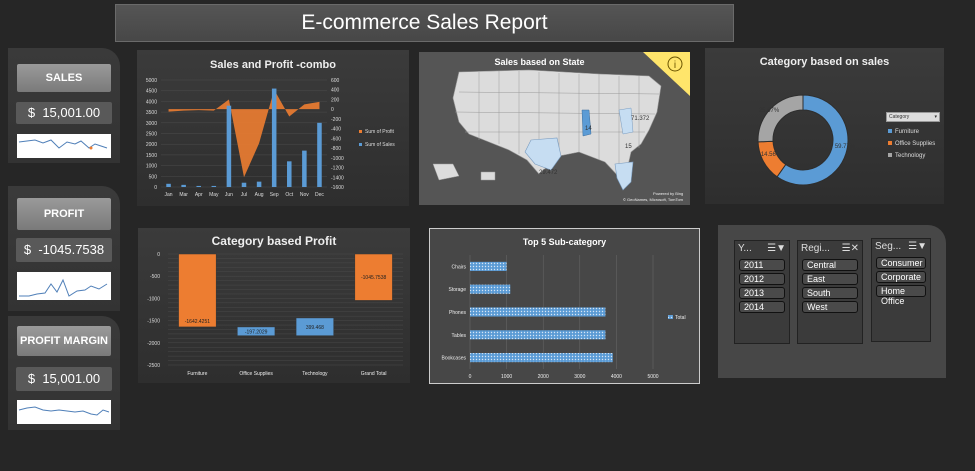 The height and width of the screenshot is (471, 975). I want to click on segment-slicer-item-home-office: Home Office, so click(901, 295).